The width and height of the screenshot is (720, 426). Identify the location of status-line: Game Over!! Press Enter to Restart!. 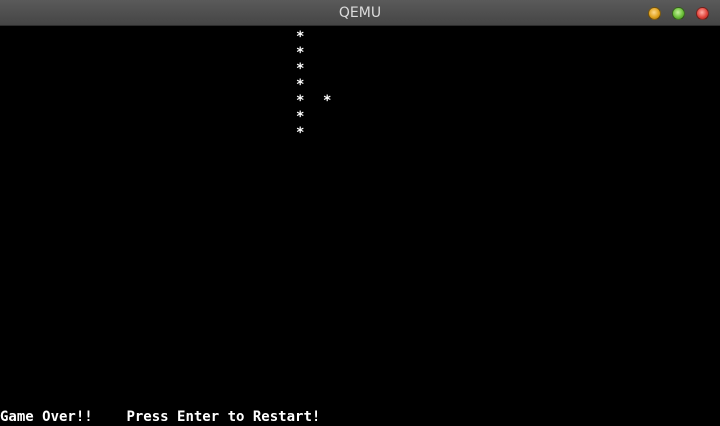
(160, 417).